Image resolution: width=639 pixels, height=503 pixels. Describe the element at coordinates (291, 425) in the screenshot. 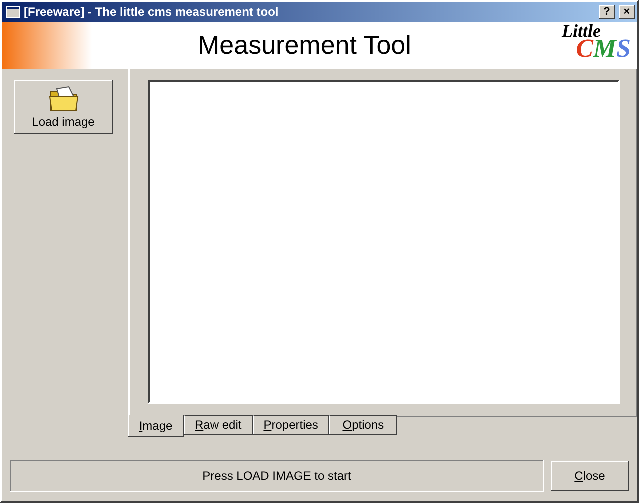

I see `tab: Properties` at that location.